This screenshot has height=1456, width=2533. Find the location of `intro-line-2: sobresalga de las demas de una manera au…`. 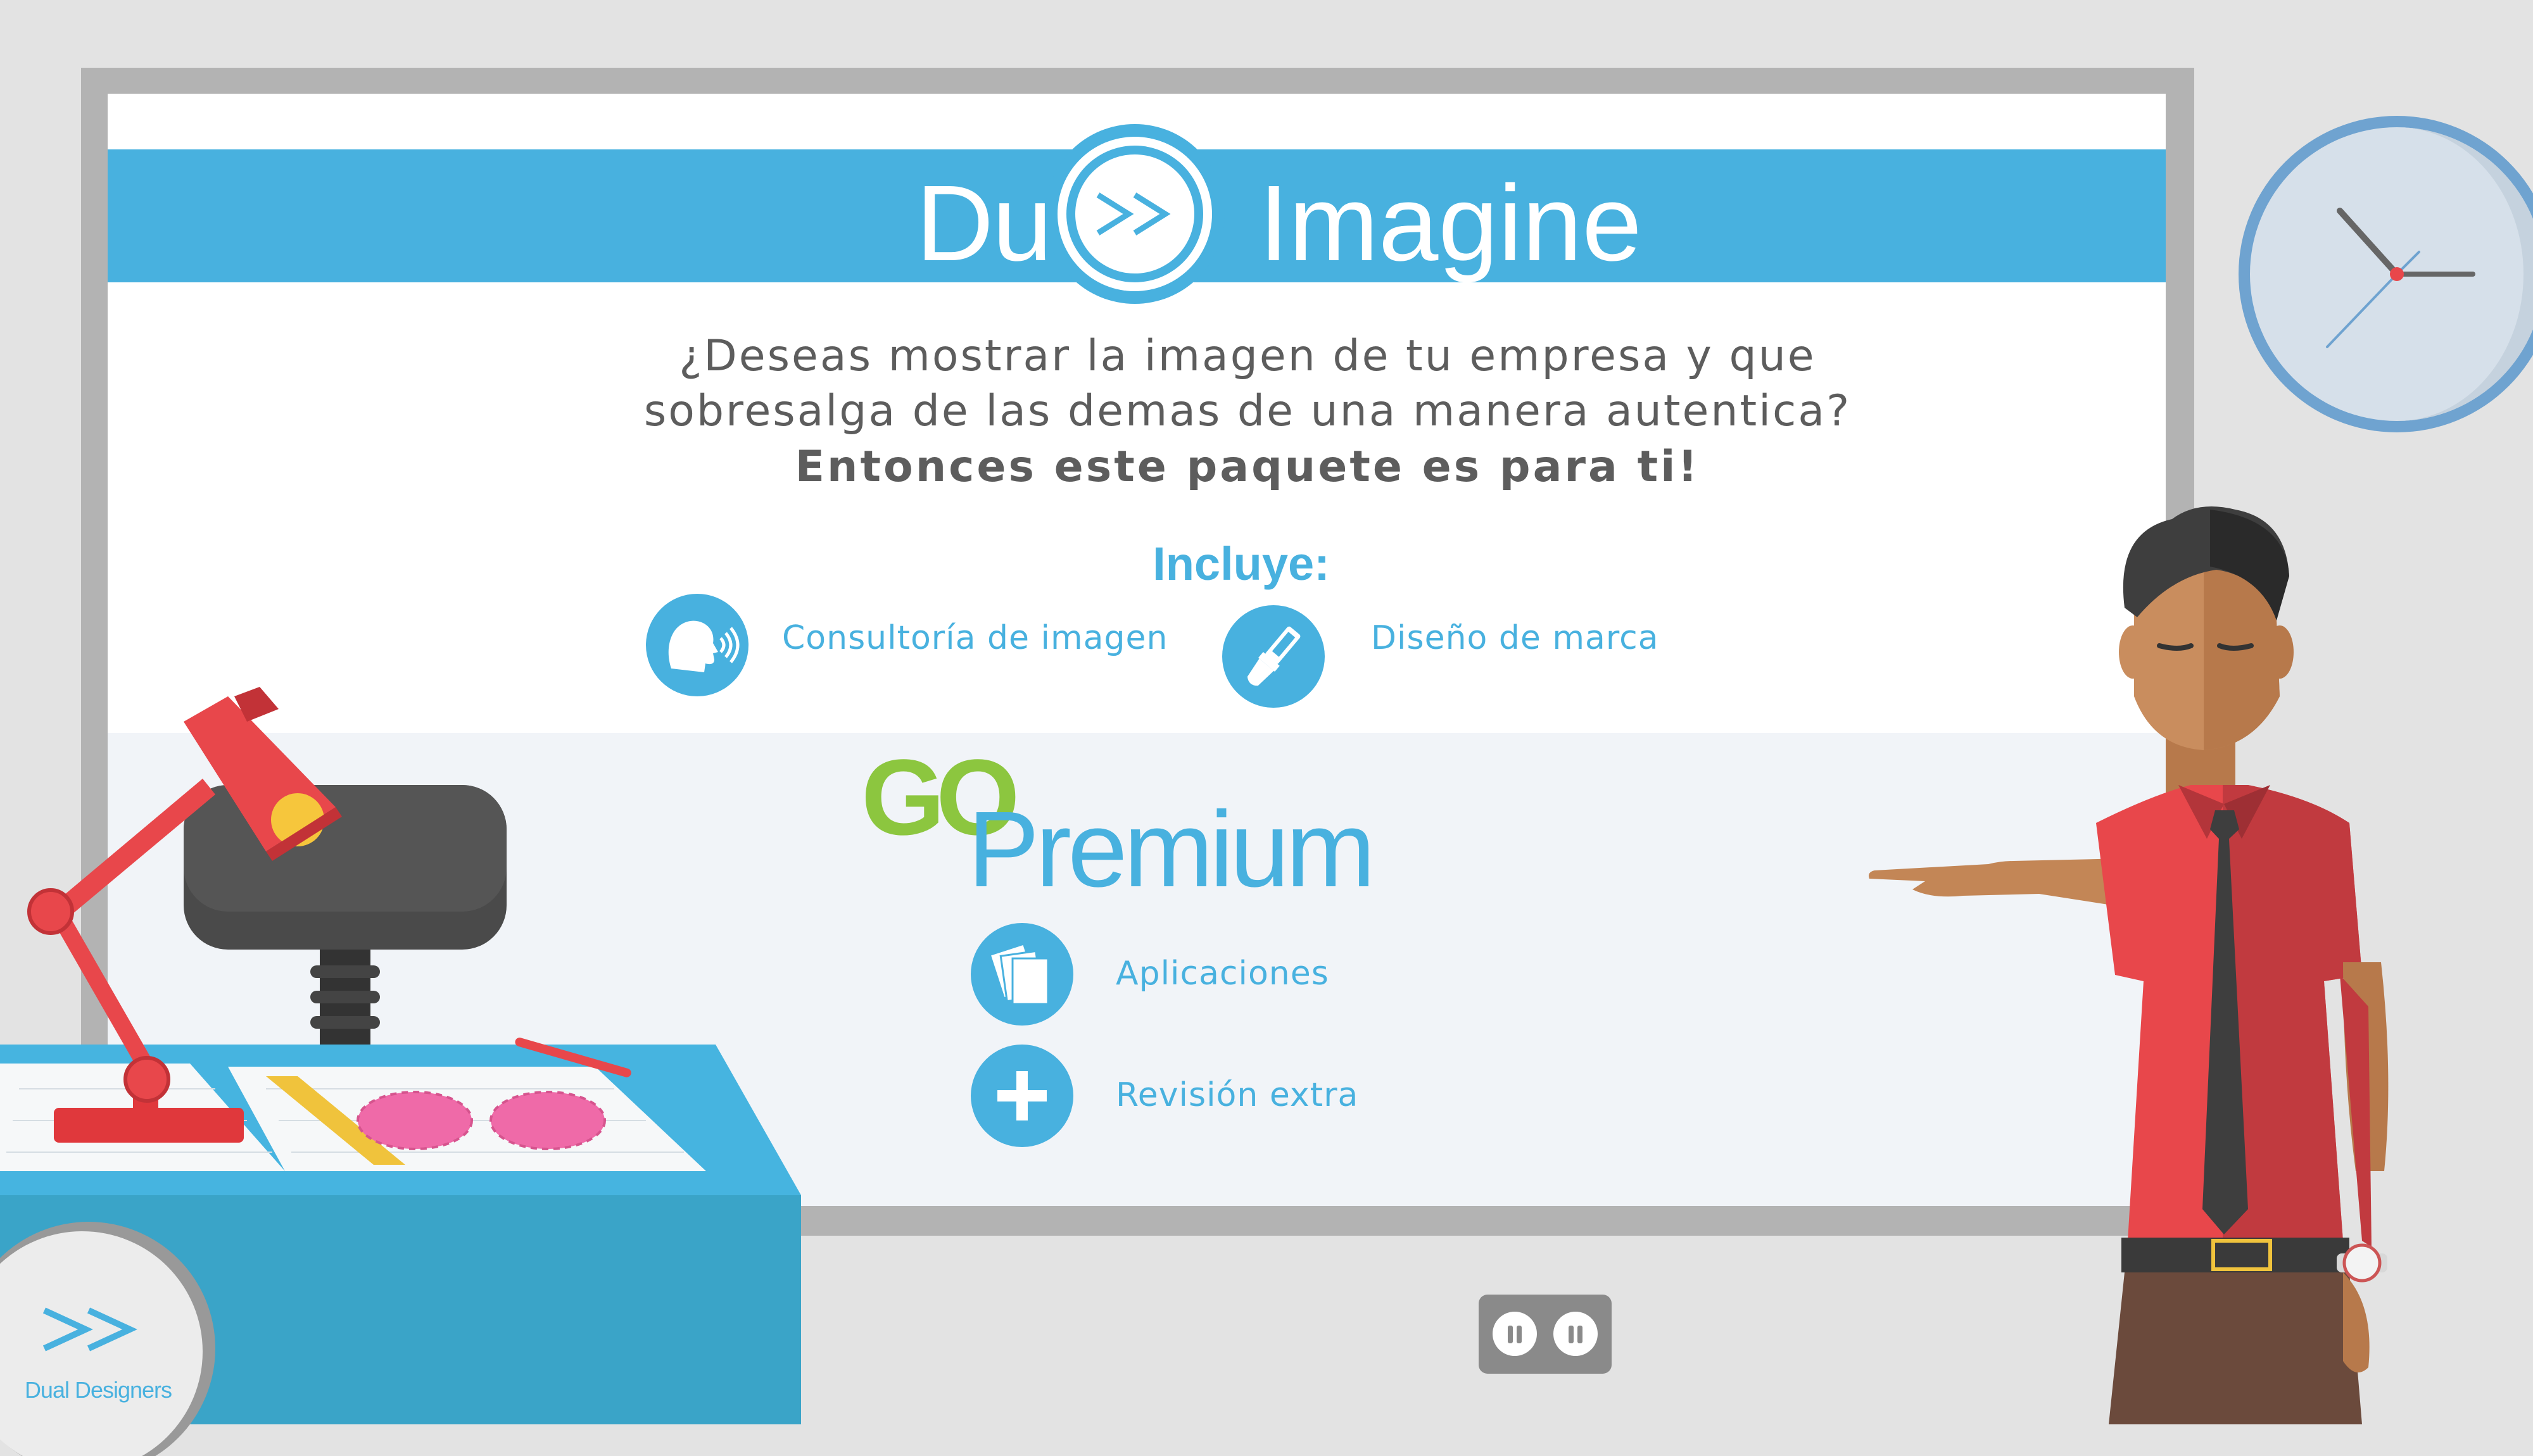

intro-line-2: sobresalga de las demas de una manera au… is located at coordinates (1247, 411).